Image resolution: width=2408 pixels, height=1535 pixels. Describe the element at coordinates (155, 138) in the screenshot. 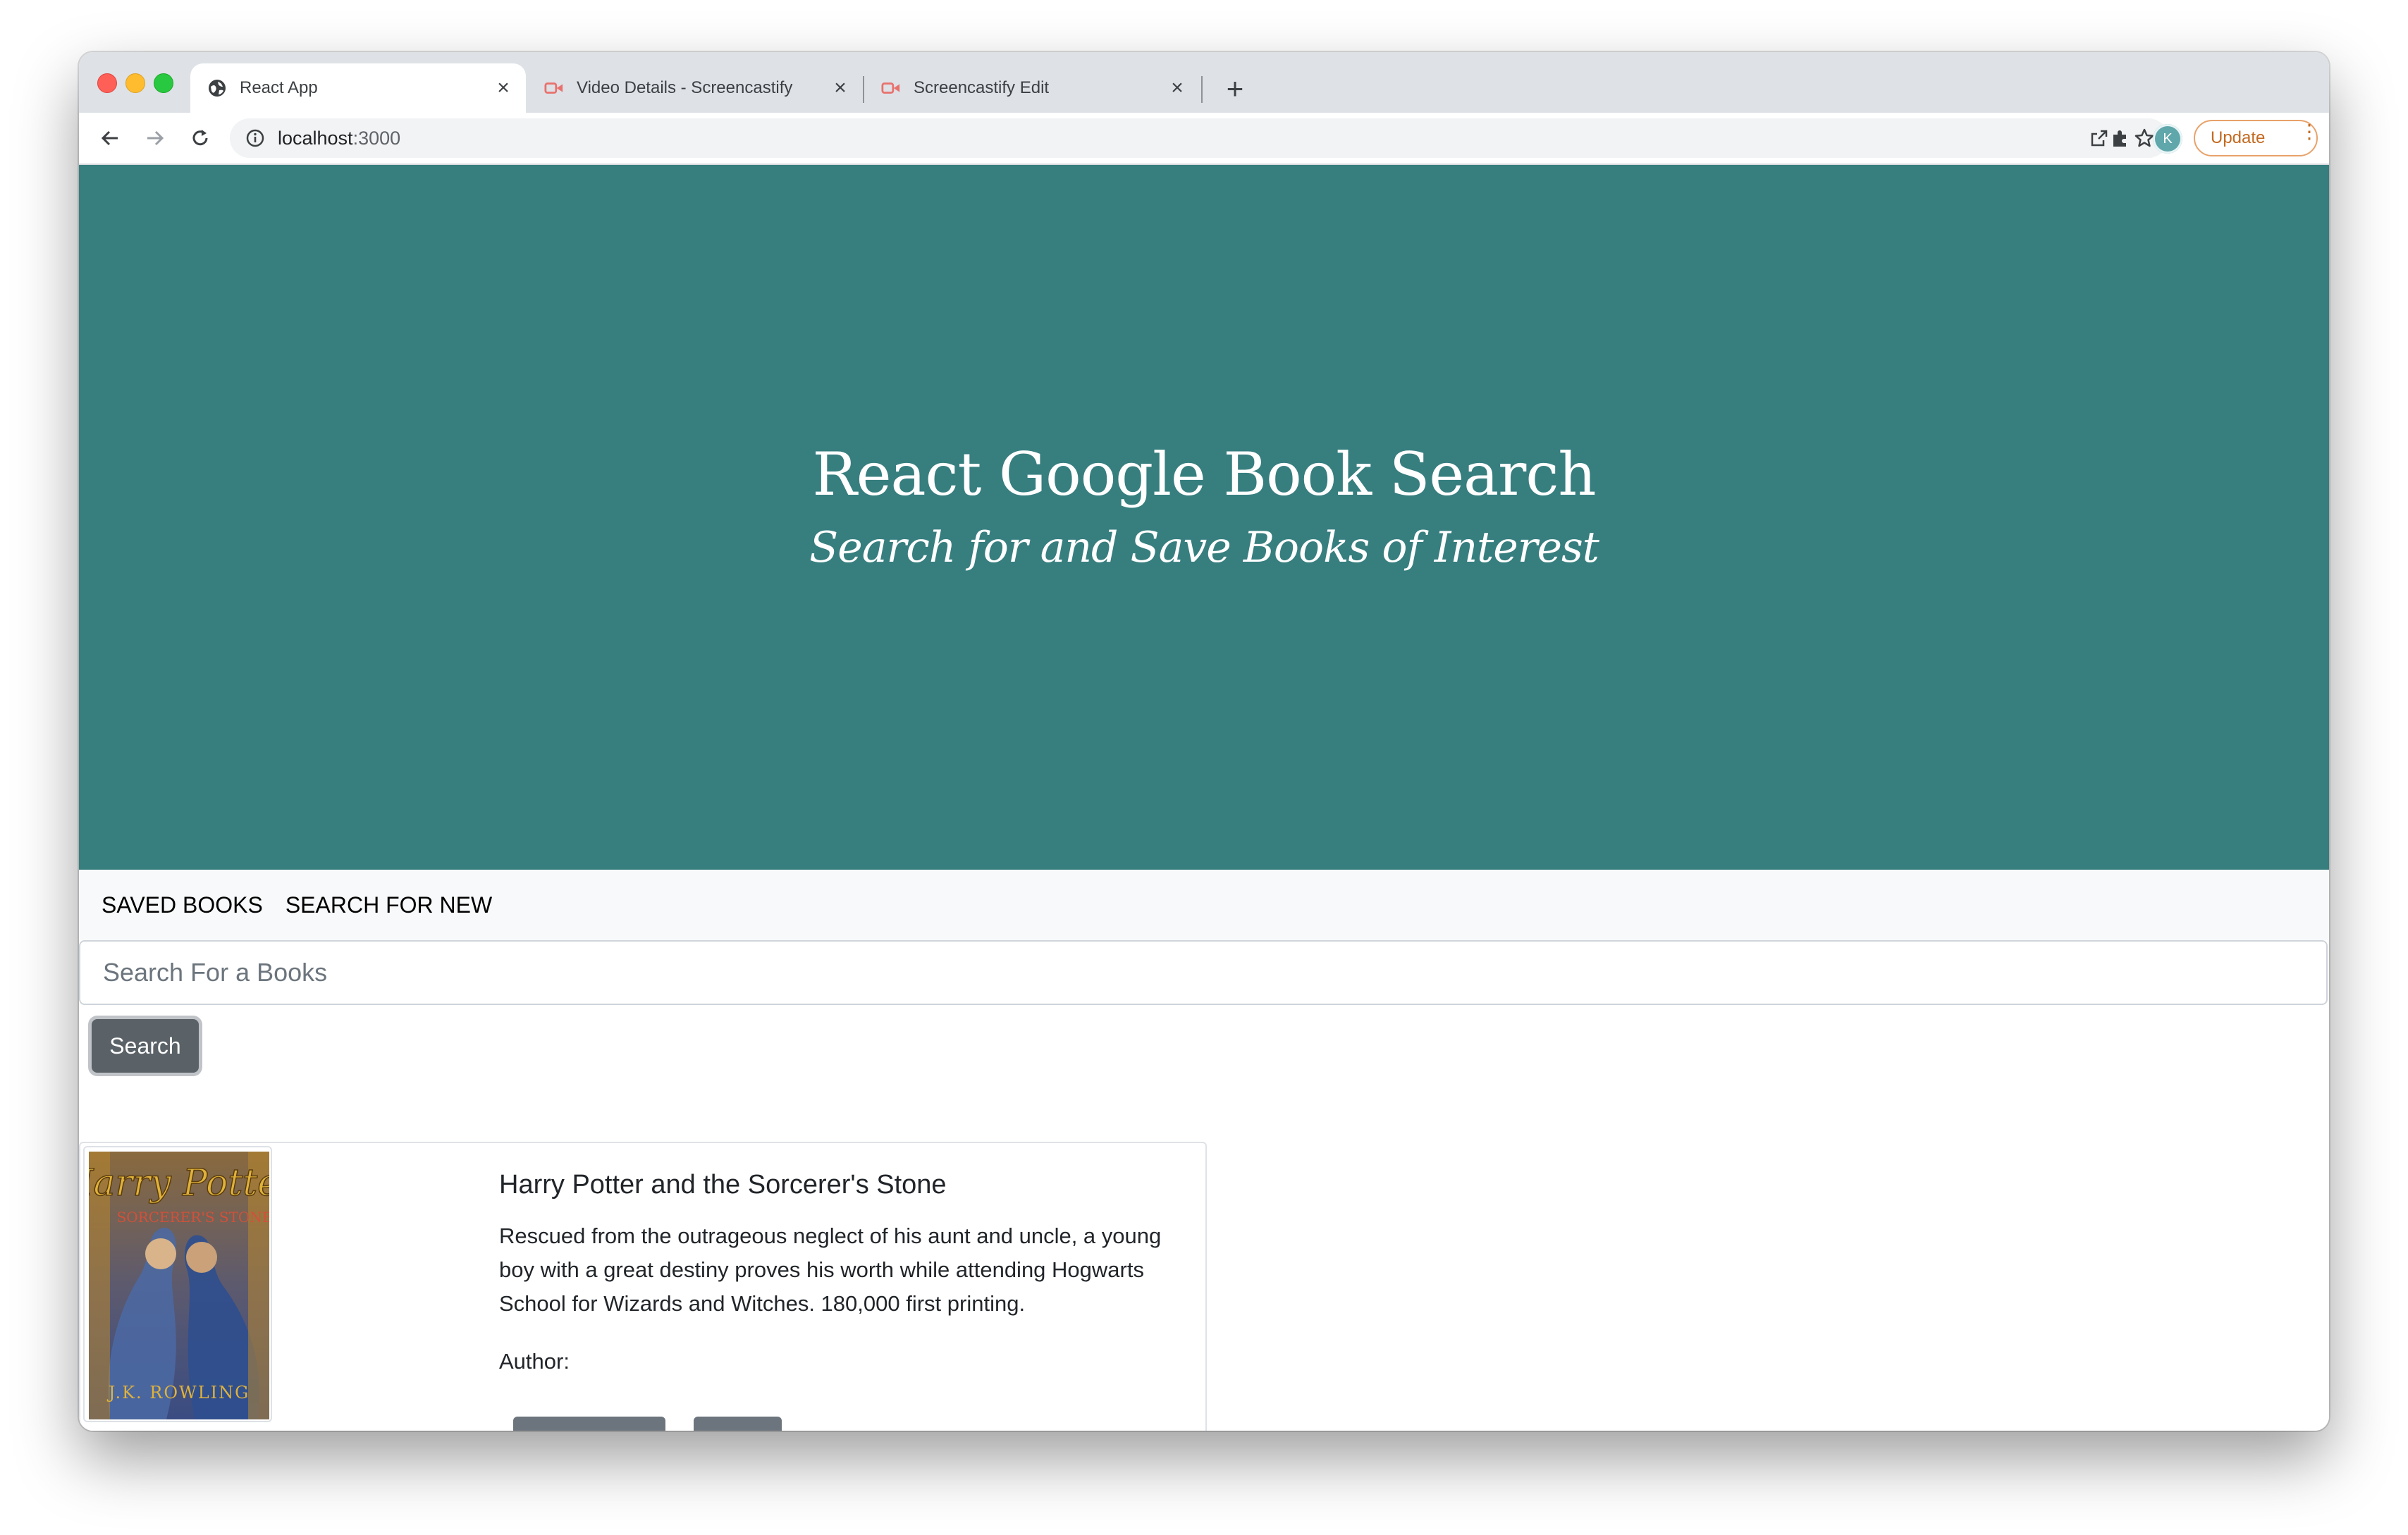

I see `forward-arrow-icon` at that location.